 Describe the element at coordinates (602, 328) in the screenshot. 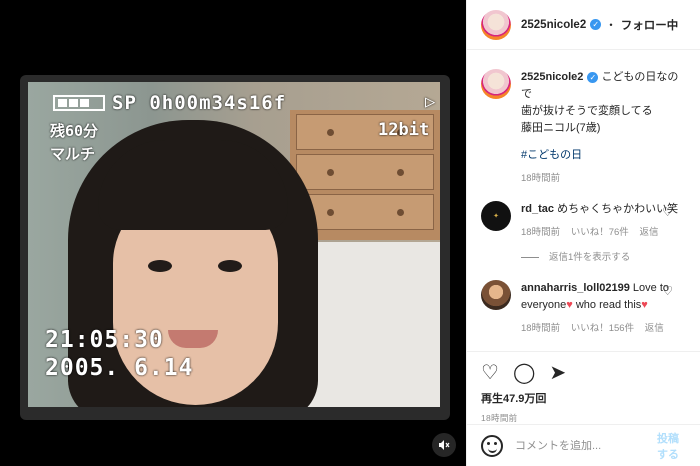

I see `comment-likes: いいね！156件` at that location.